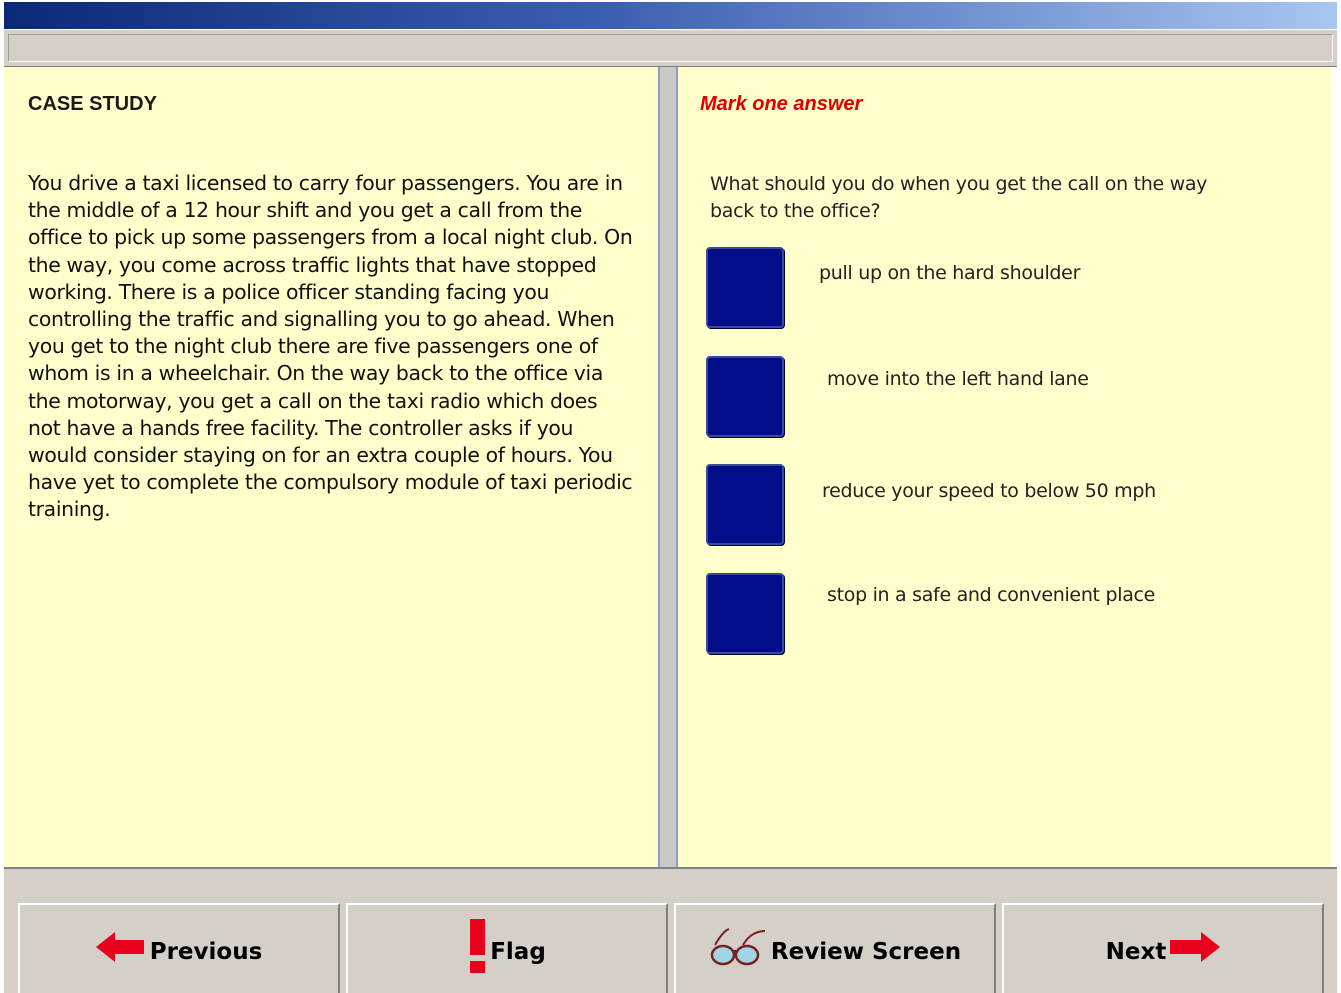 The width and height of the screenshot is (1341, 993). I want to click on next-button: Next, so click(1163, 948).